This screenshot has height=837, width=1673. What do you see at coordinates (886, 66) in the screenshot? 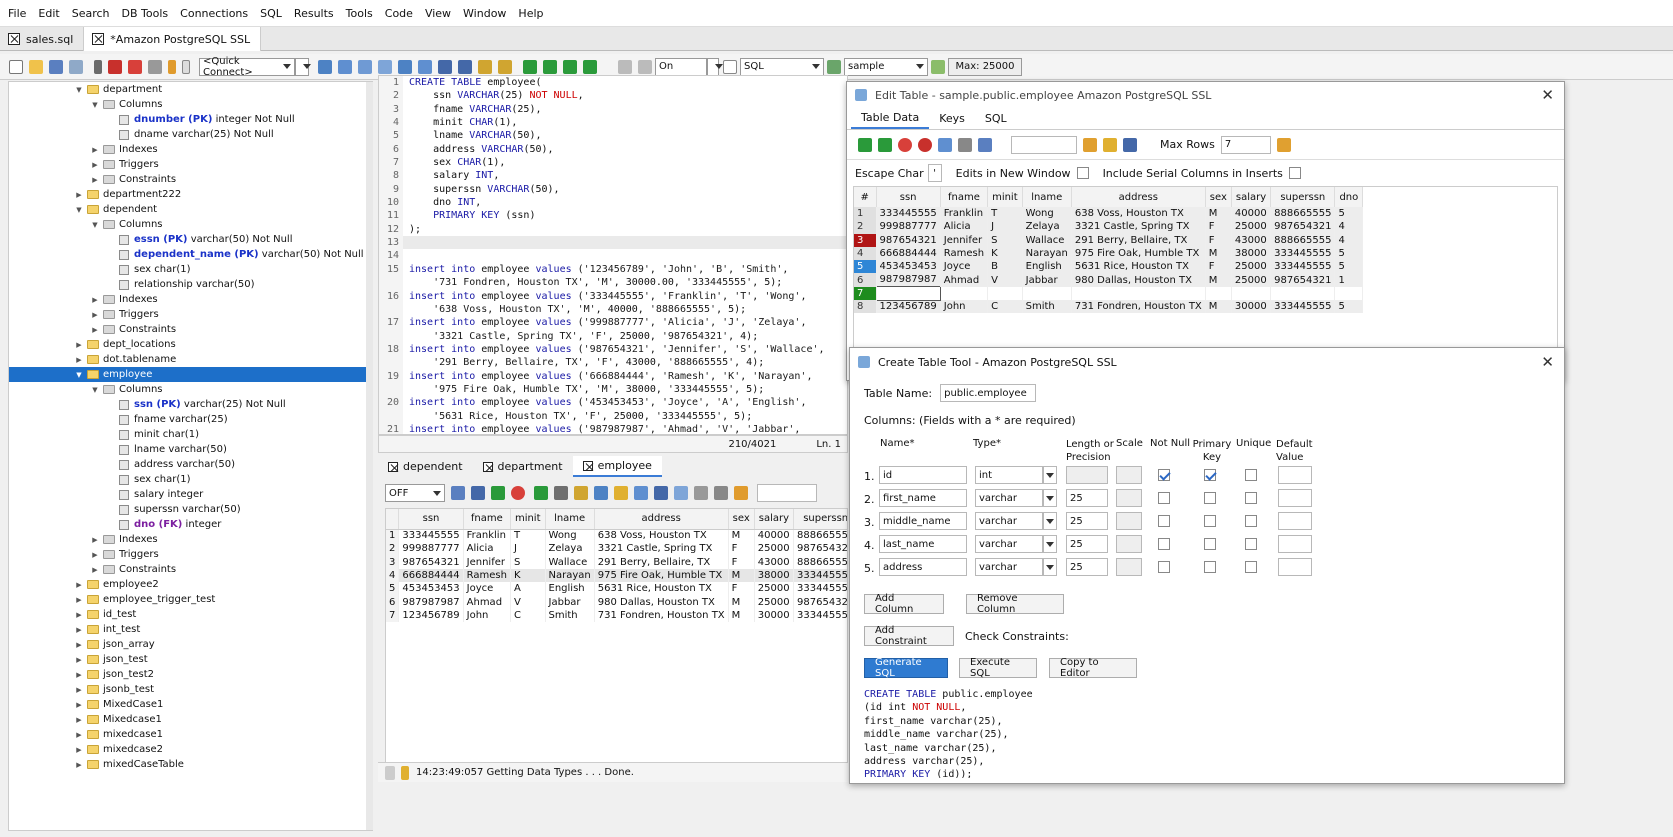
I see `database-select: sample` at bounding box center [886, 66].